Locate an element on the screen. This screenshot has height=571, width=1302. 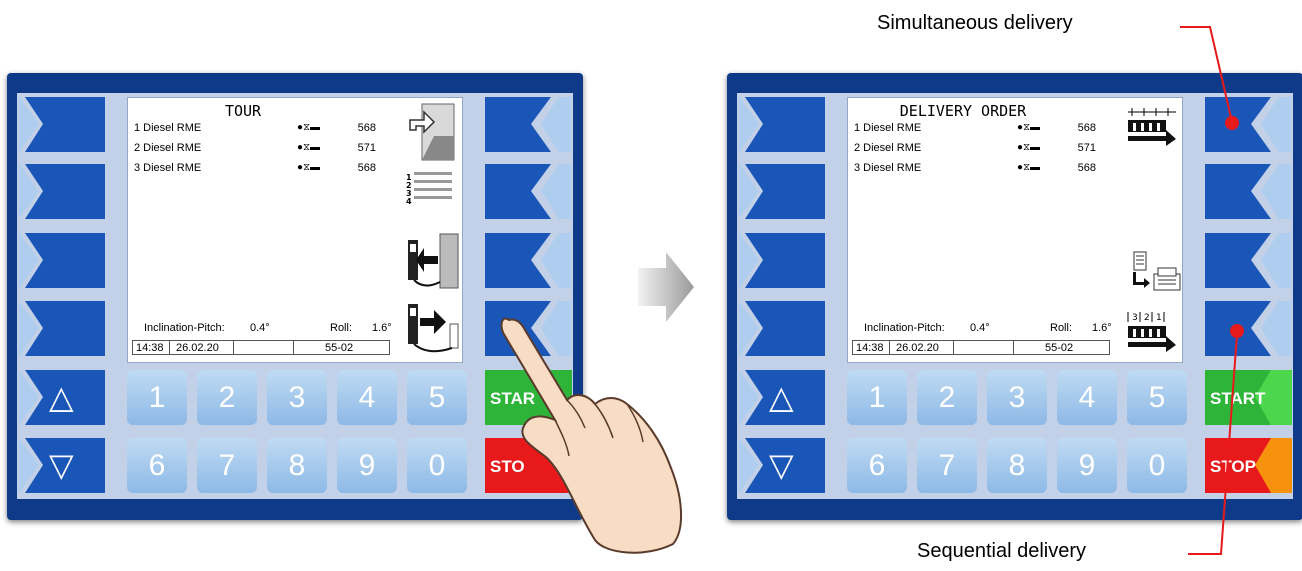
compartment-row: 3 Diesel RME ●⧖▬ 568 is located at coordinates (975, 170).